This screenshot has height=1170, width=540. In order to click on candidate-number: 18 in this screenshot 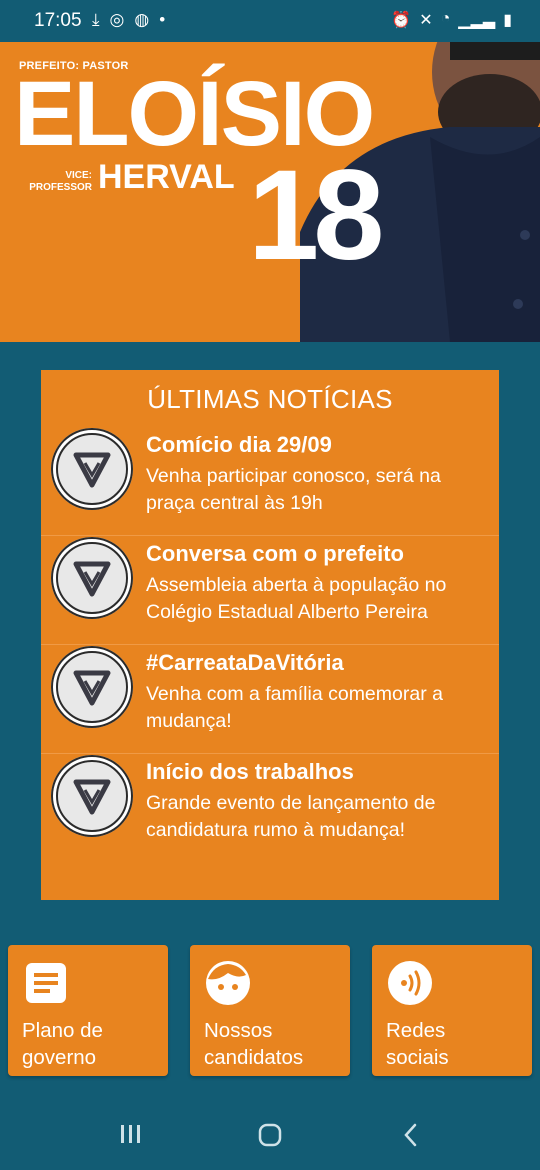, I will do `click(316, 215)`.